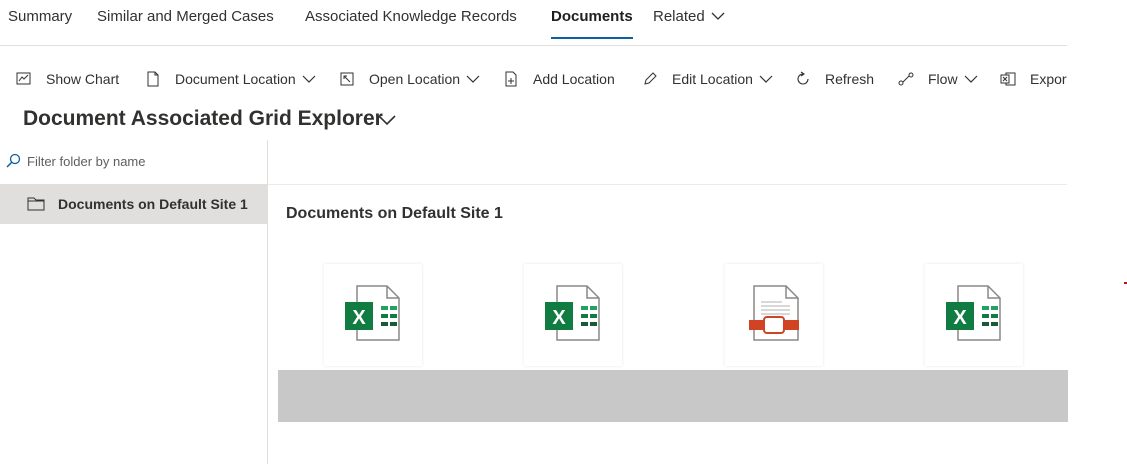  What do you see at coordinates (411, 16) in the screenshot?
I see `tab-associated-knowledge-records: Associated Knowledge Records` at bounding box center [411, 16].